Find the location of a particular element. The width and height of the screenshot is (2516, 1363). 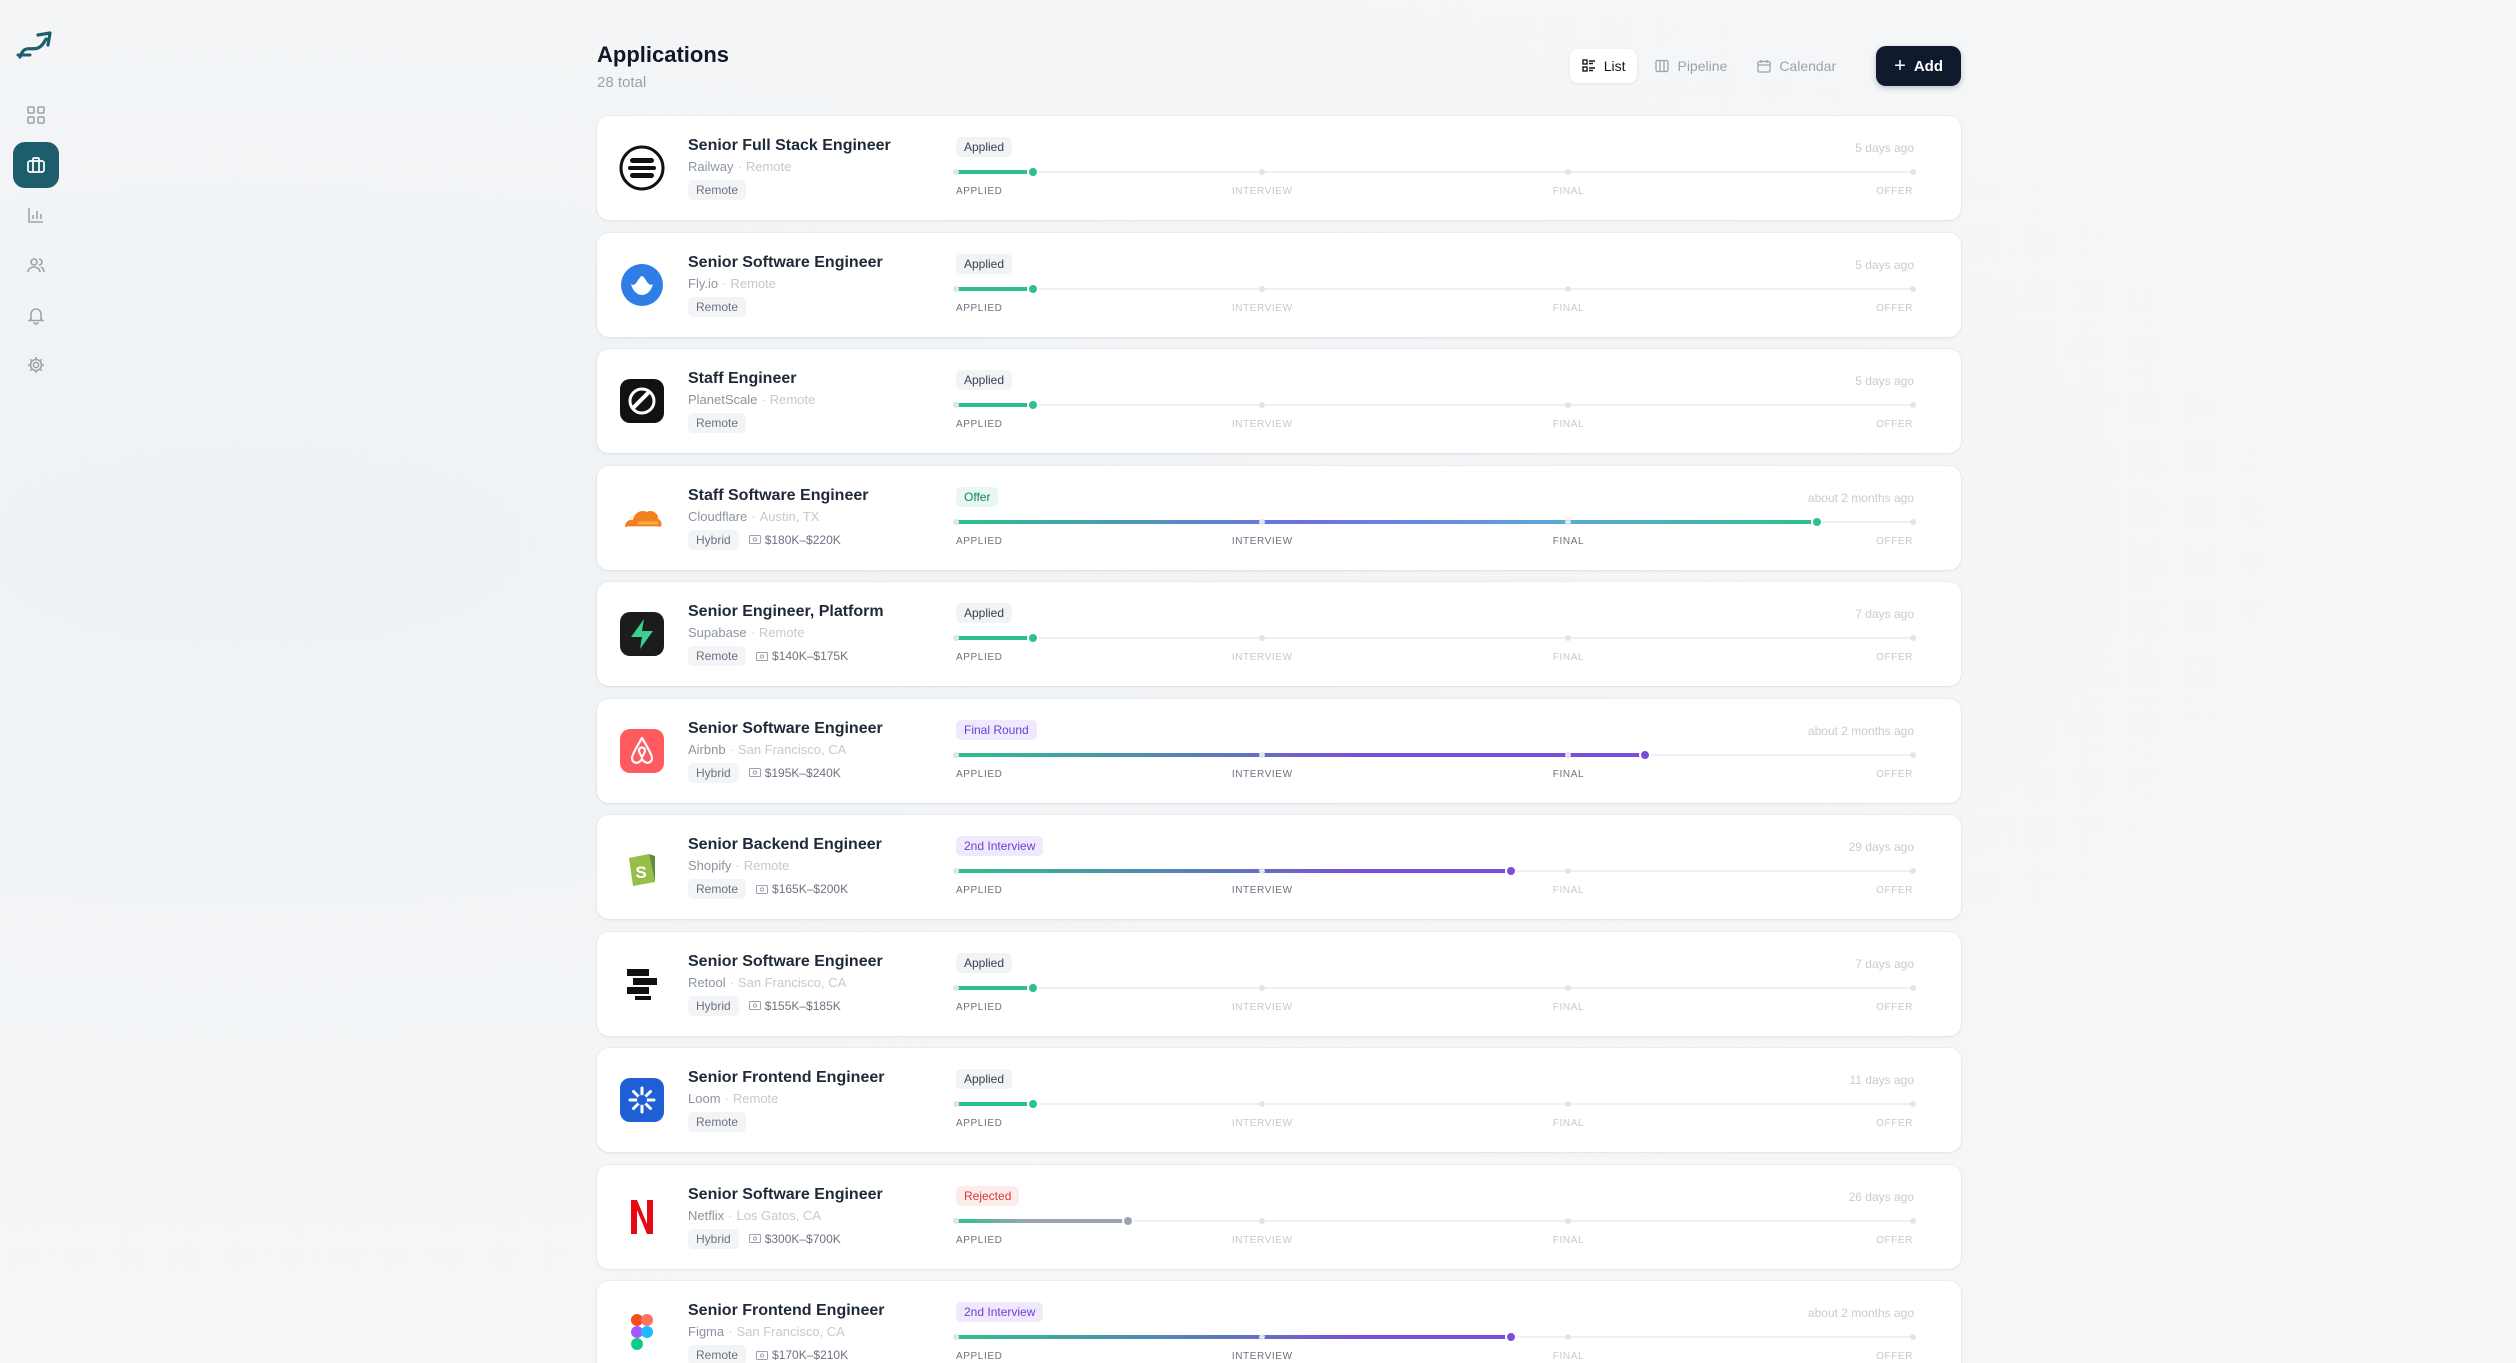

stage-labels: APPLIED INTERVIEW FINAL OFFER is located at coordinates (1434, 1125).